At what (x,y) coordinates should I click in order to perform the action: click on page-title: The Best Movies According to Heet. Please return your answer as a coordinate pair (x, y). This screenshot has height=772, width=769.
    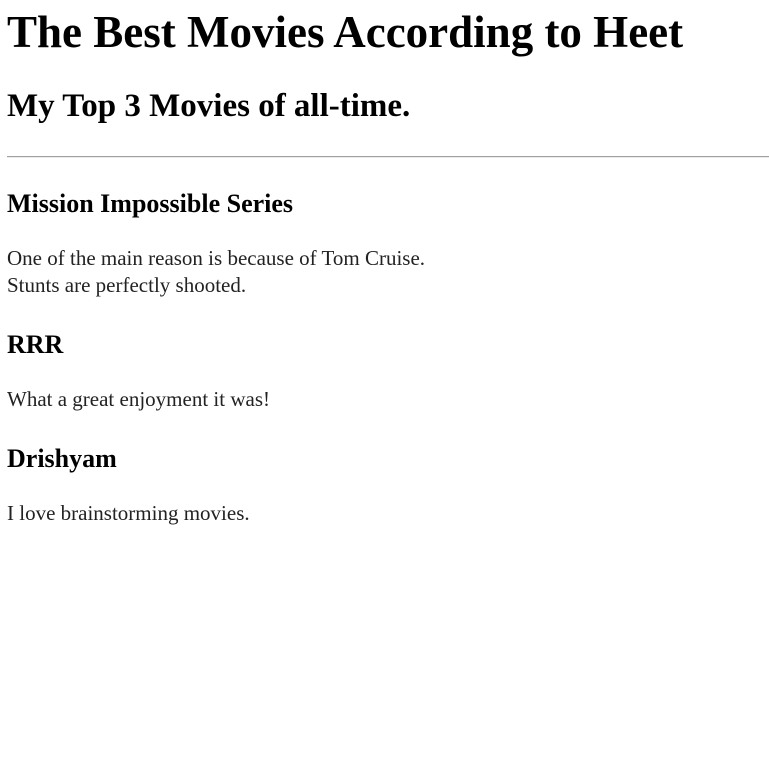
    Looking at the image, I should click on (345, 32).